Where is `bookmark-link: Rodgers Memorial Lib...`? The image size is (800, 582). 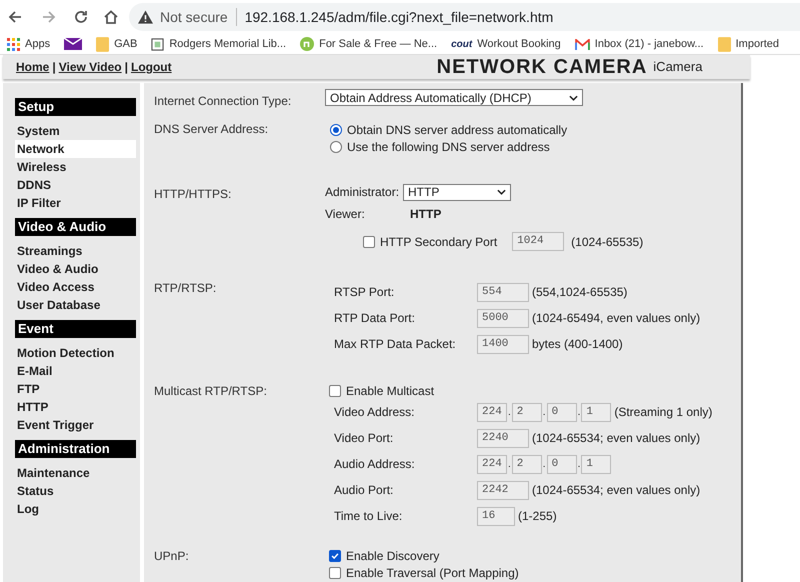 bookmark-link: Rodgers Memorial Lib... is located at coordinates (227, 44).